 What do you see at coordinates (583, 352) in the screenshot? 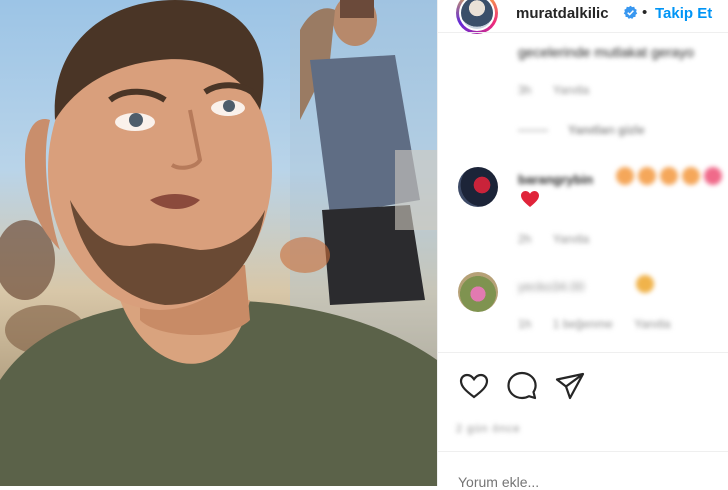
I see `actions-divider` at bounding box center [583, 352].